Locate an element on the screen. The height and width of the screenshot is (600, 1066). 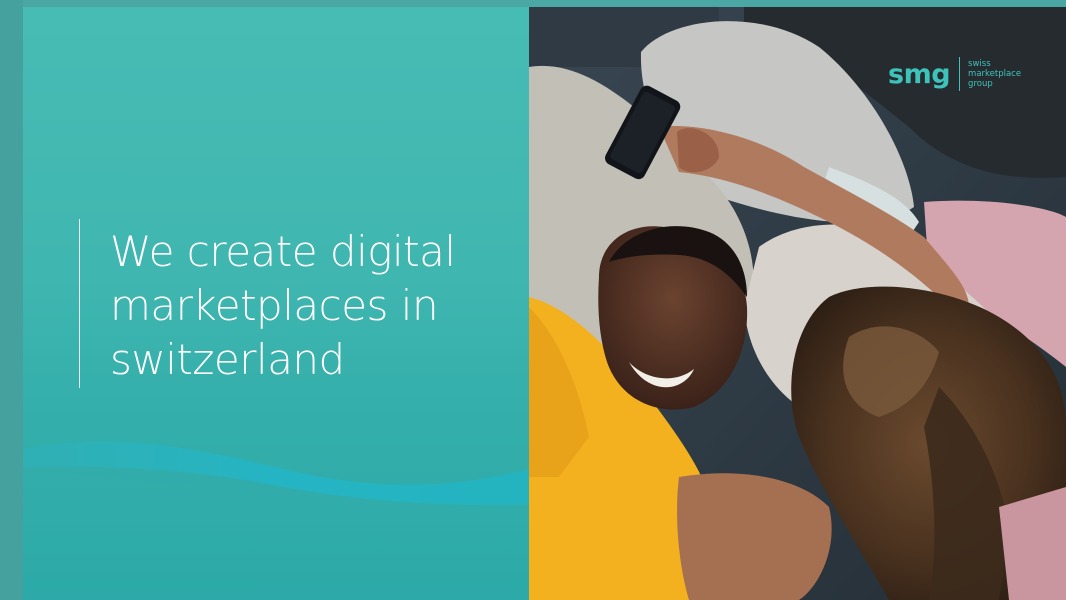
top-border is located at coordinates (533, 3).